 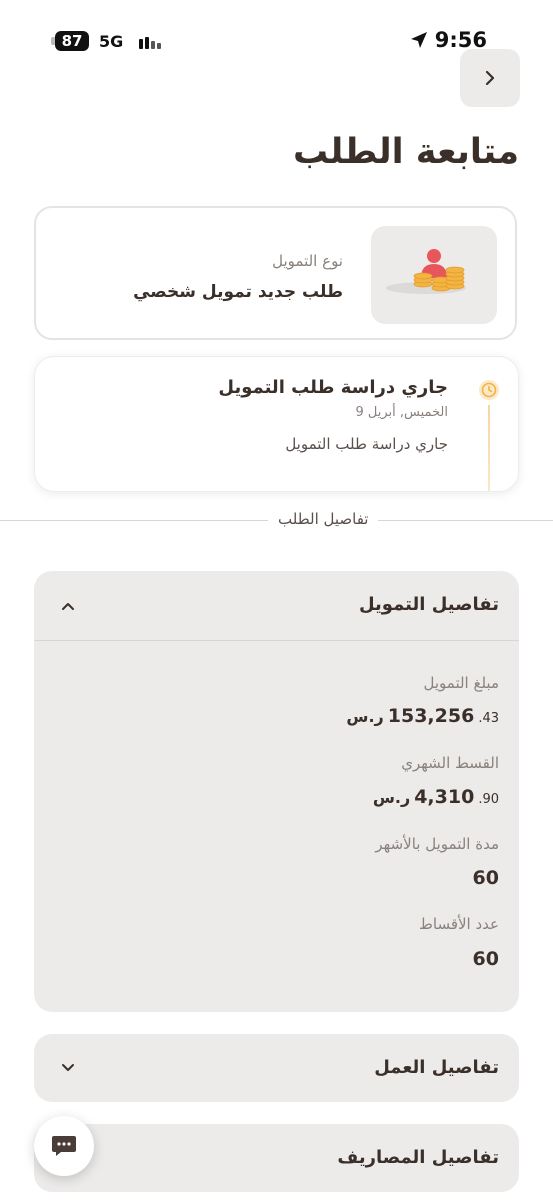 I want to click on amount-decimal: .43, so click(x=488, y=718).